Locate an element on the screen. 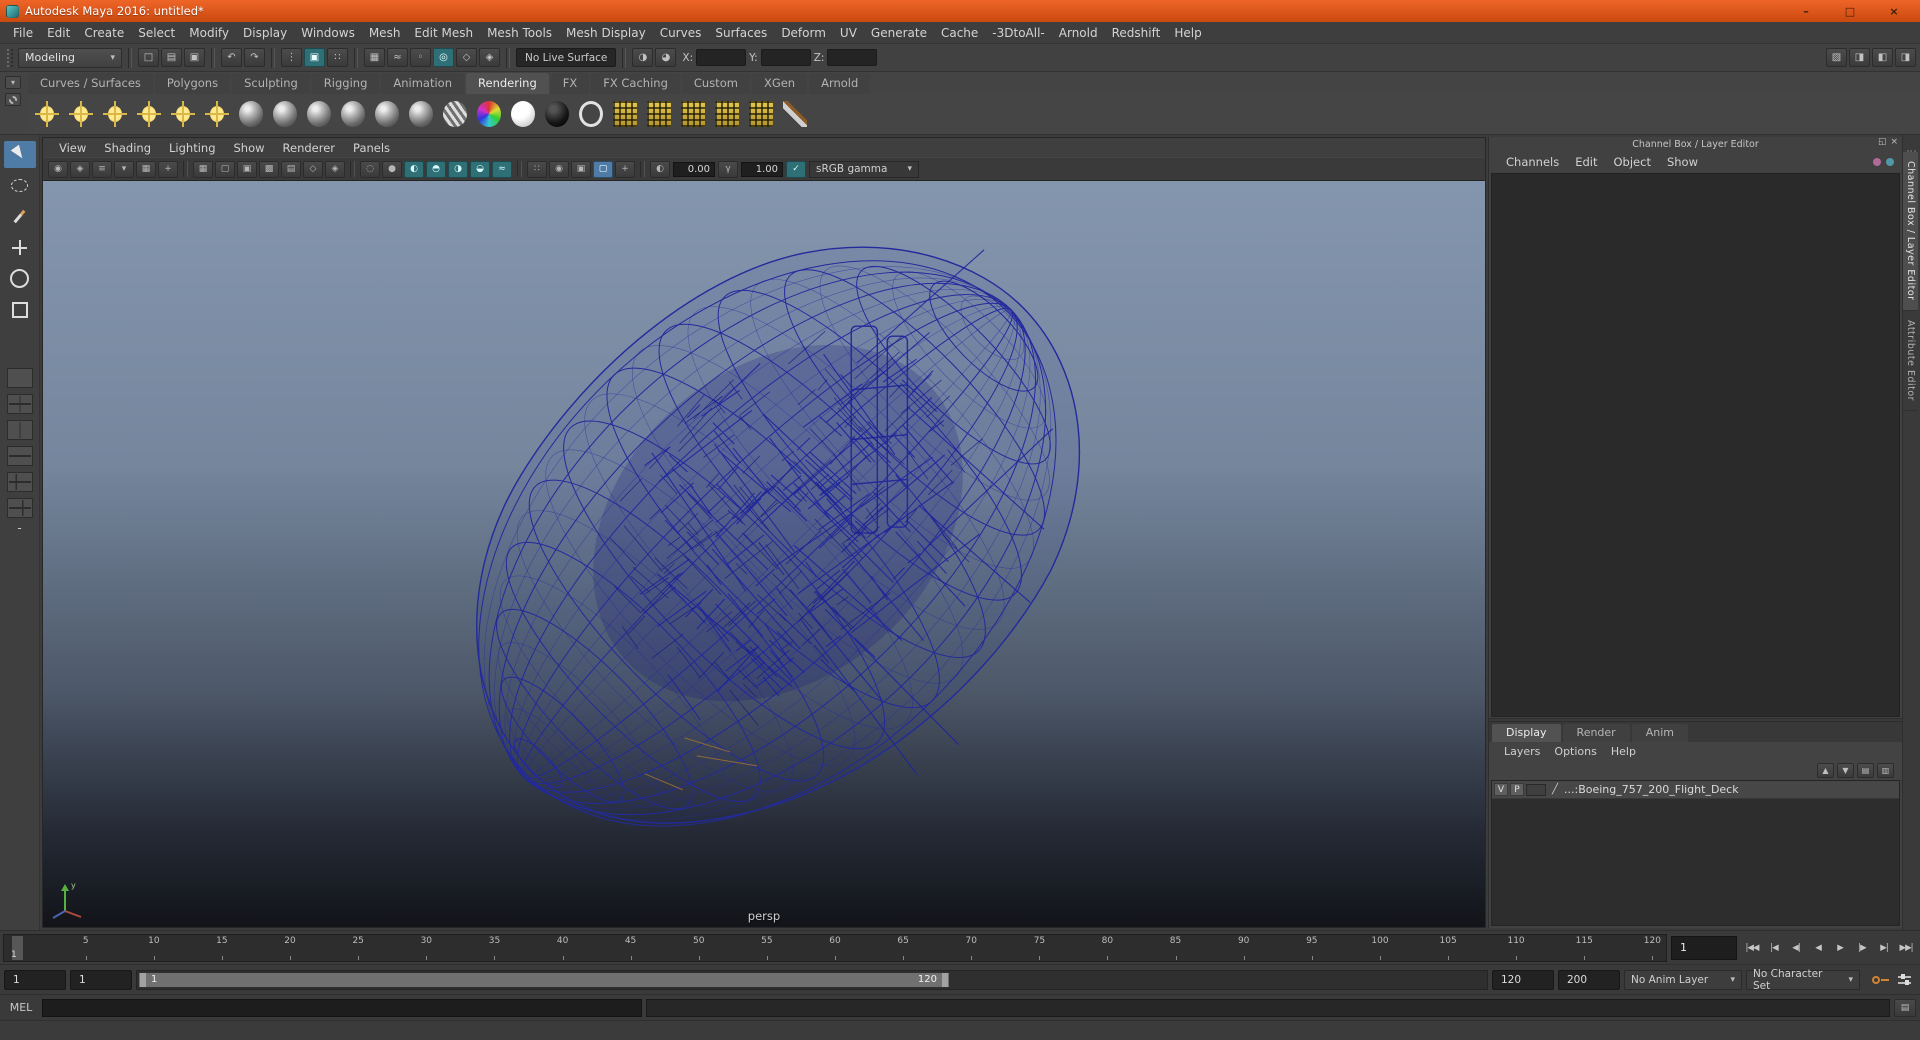  close-button: × is located at coordinates (1894, 11).